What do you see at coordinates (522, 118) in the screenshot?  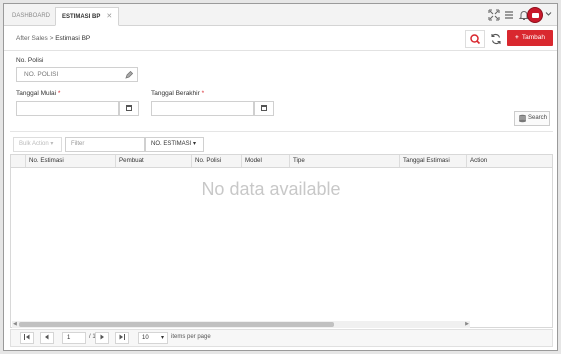 I see `database-icon` at bounding box center [522, 118].